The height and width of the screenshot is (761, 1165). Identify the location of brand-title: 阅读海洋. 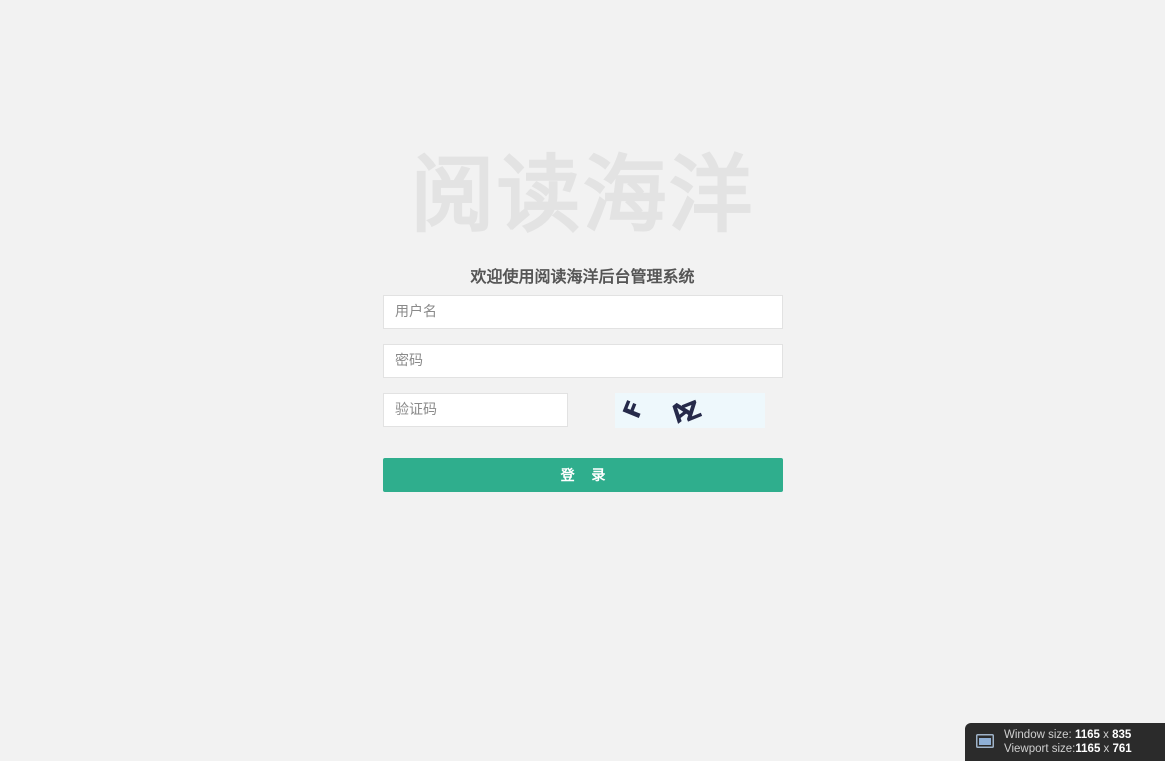
(582, 195).